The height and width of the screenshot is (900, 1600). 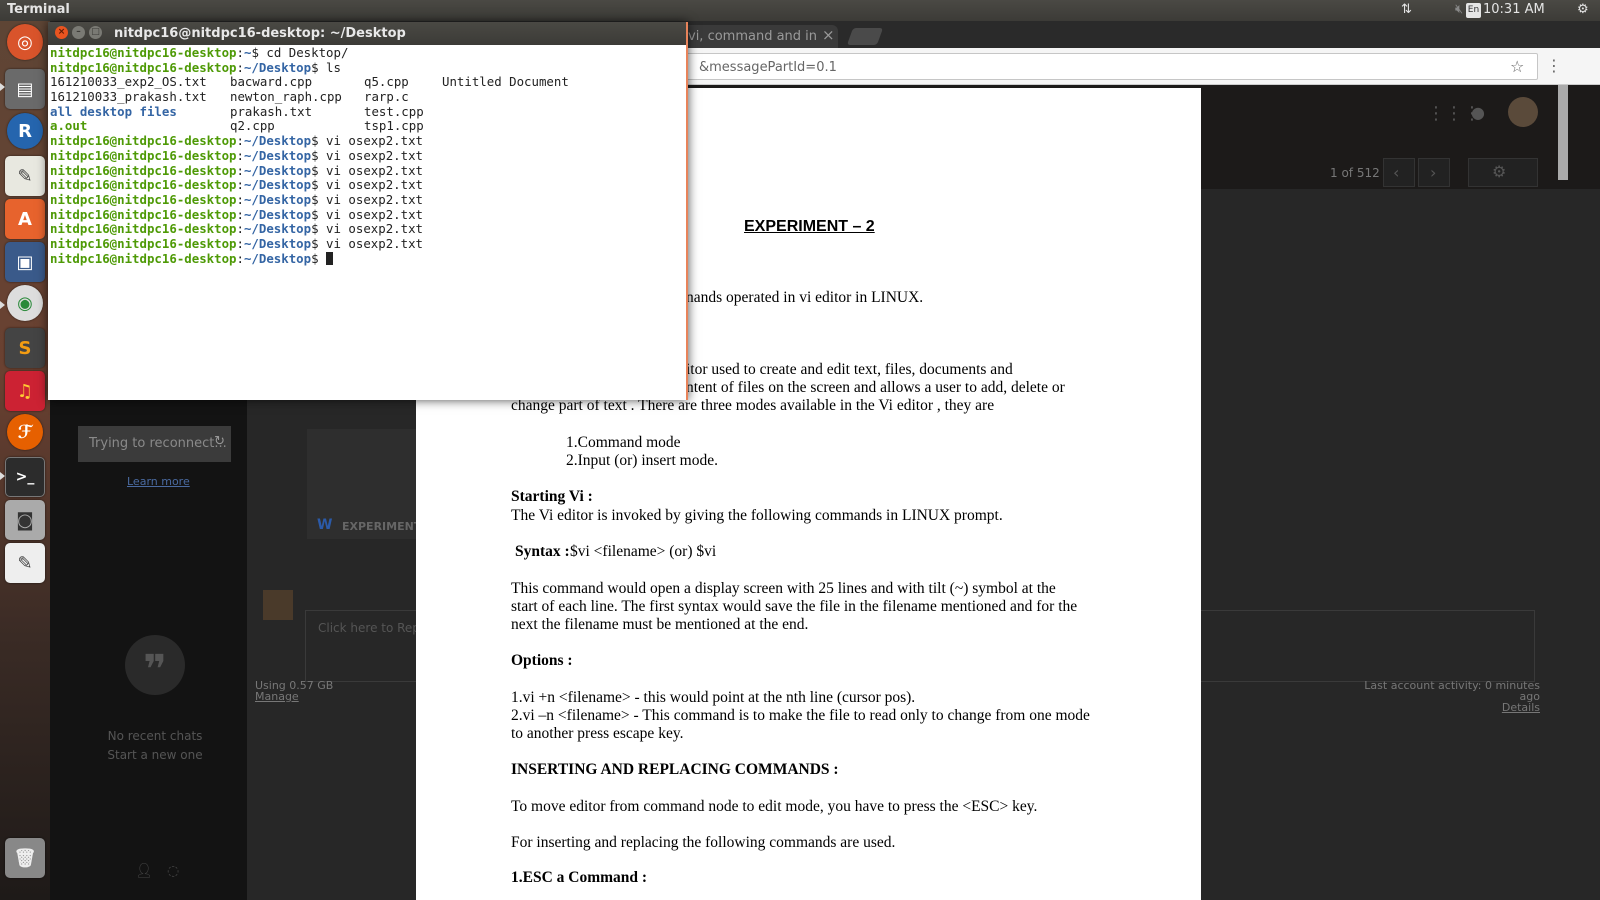 I want to click on sublime-icon: S, so click(x=25, y=348).